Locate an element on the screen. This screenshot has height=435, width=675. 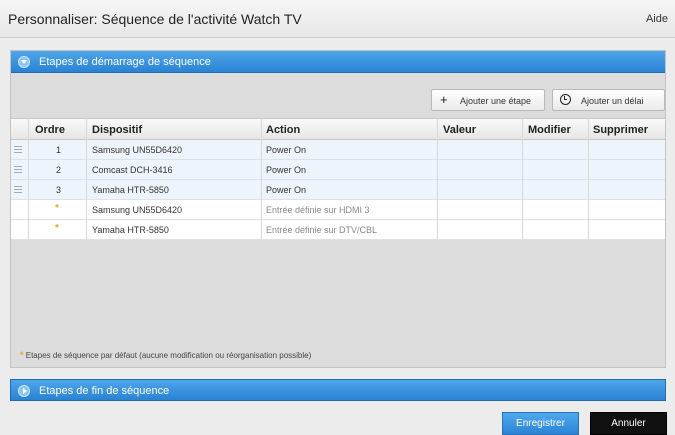
row-order: 3 is located at coordinates (59, 190).